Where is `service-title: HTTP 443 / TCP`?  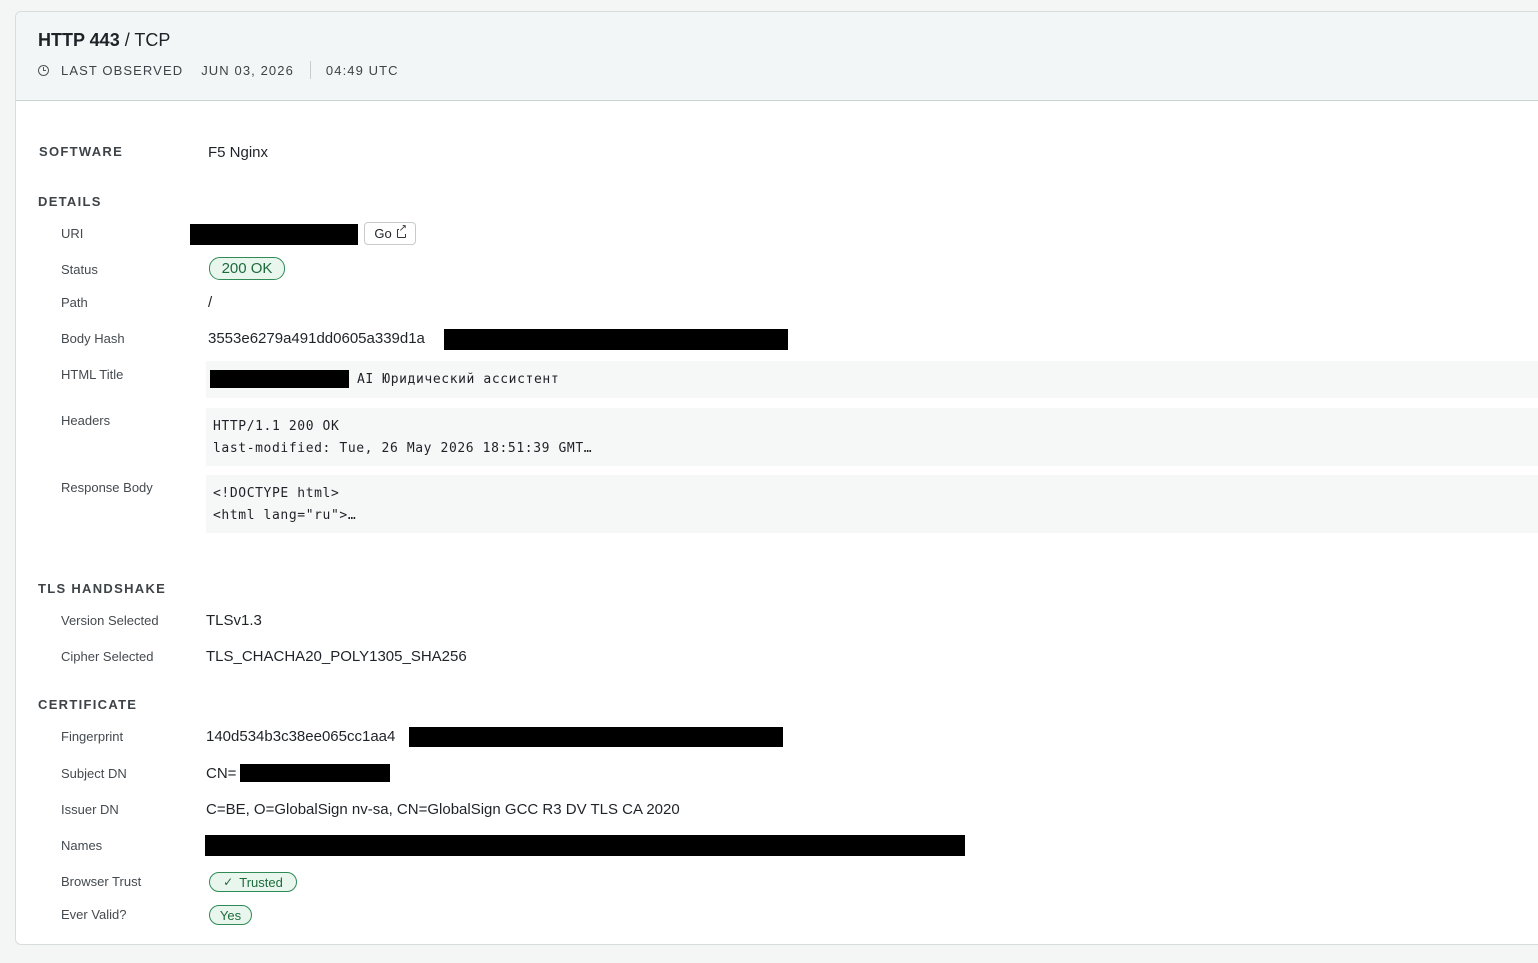
service-title: HTTP 443 / TCP is located at coordinates (104, 40).